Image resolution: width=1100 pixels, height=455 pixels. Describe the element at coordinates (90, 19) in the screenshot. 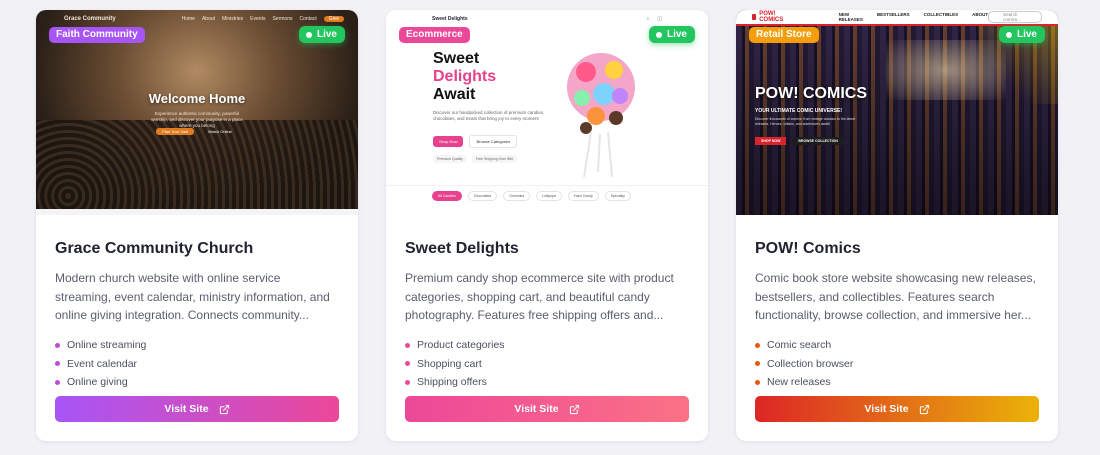

I see `preview-brand: Grace Community` at that location.